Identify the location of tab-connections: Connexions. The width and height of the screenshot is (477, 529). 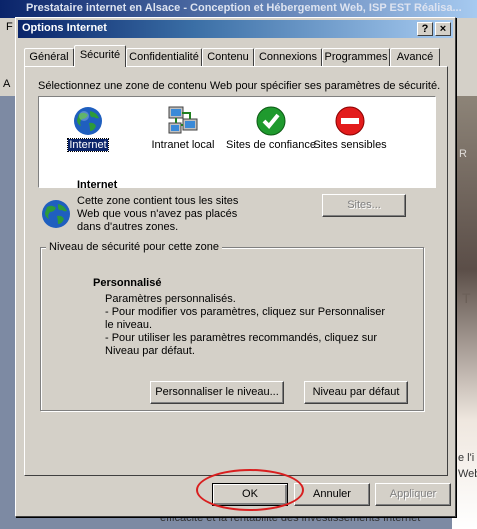
(288, 57).